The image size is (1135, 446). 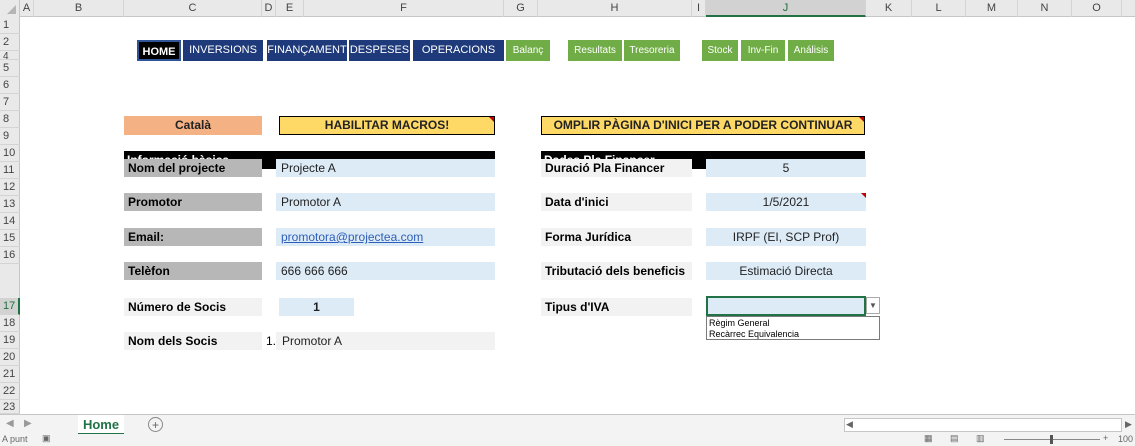 What do you see at coordinates (404, 8) in the screenshot?
I see `column-header-f: F` at bounding box center [404, 8].